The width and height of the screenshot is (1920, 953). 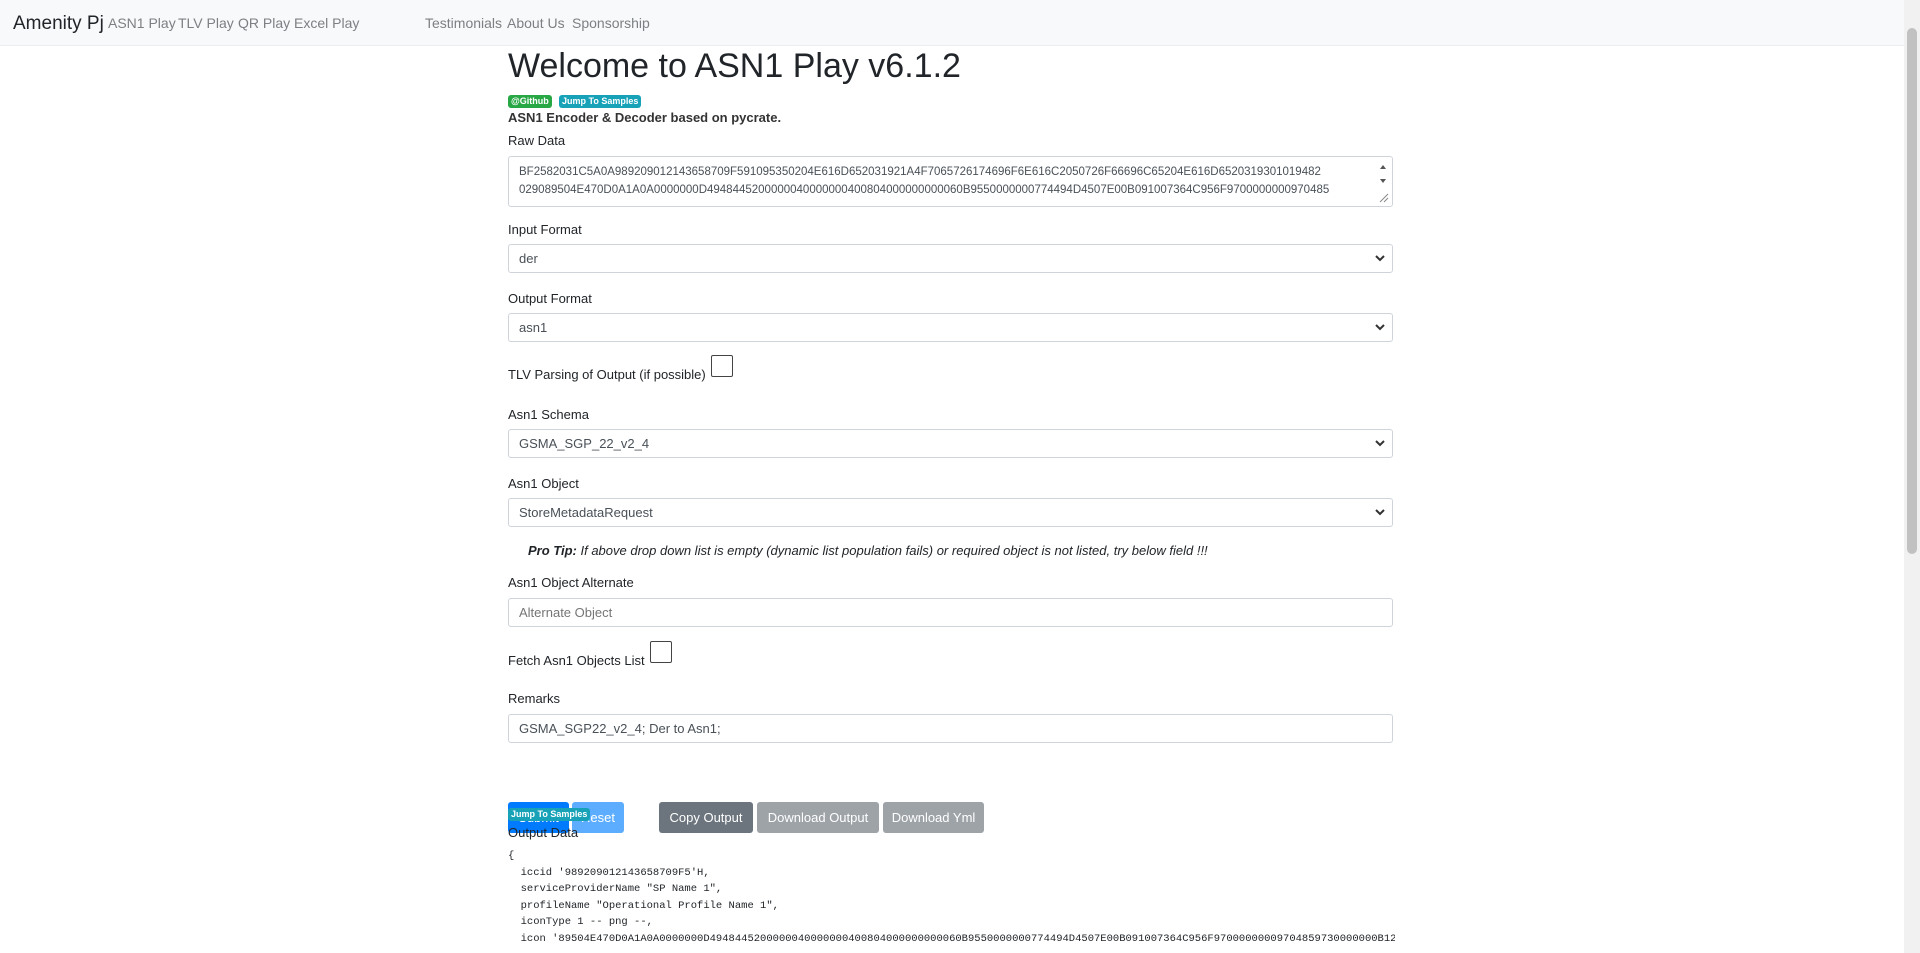 I want to click on nav-sponsorship: Sponsorship, so click(x=611, y=23).